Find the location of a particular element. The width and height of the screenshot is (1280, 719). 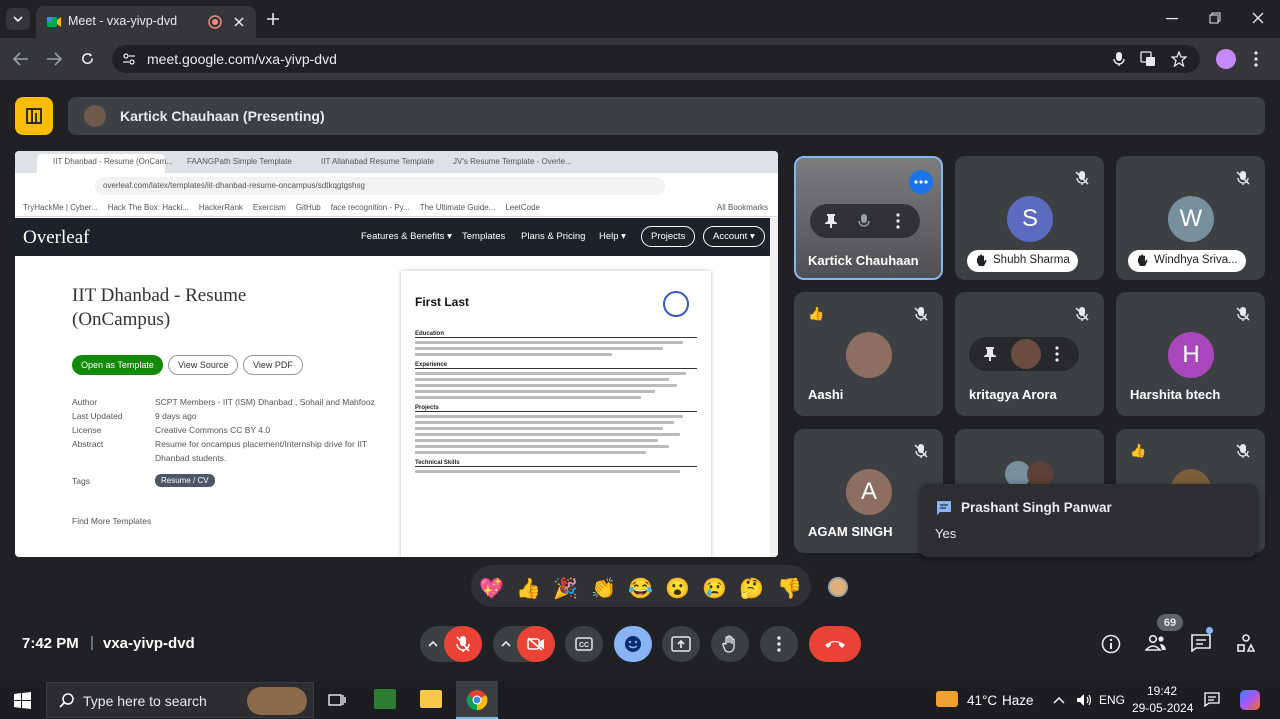

more-options-button is located at coordinates (779, 644).